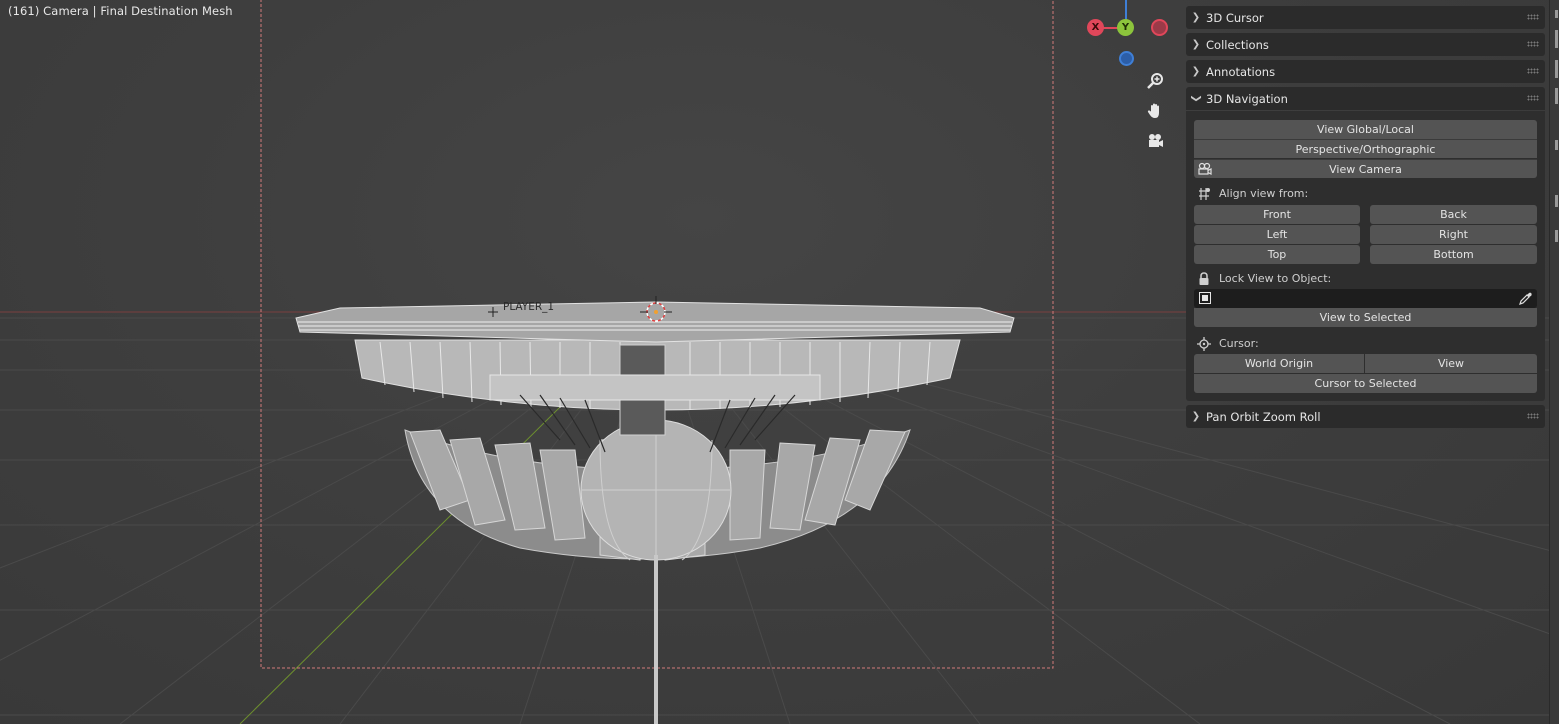 Image resolution: width=1559 pixels, height=724 pixels. What do you see at coordinates (1525, 298) in the screenshot?
I see `eyedropper-icon` at bounding box center [1525, 298].